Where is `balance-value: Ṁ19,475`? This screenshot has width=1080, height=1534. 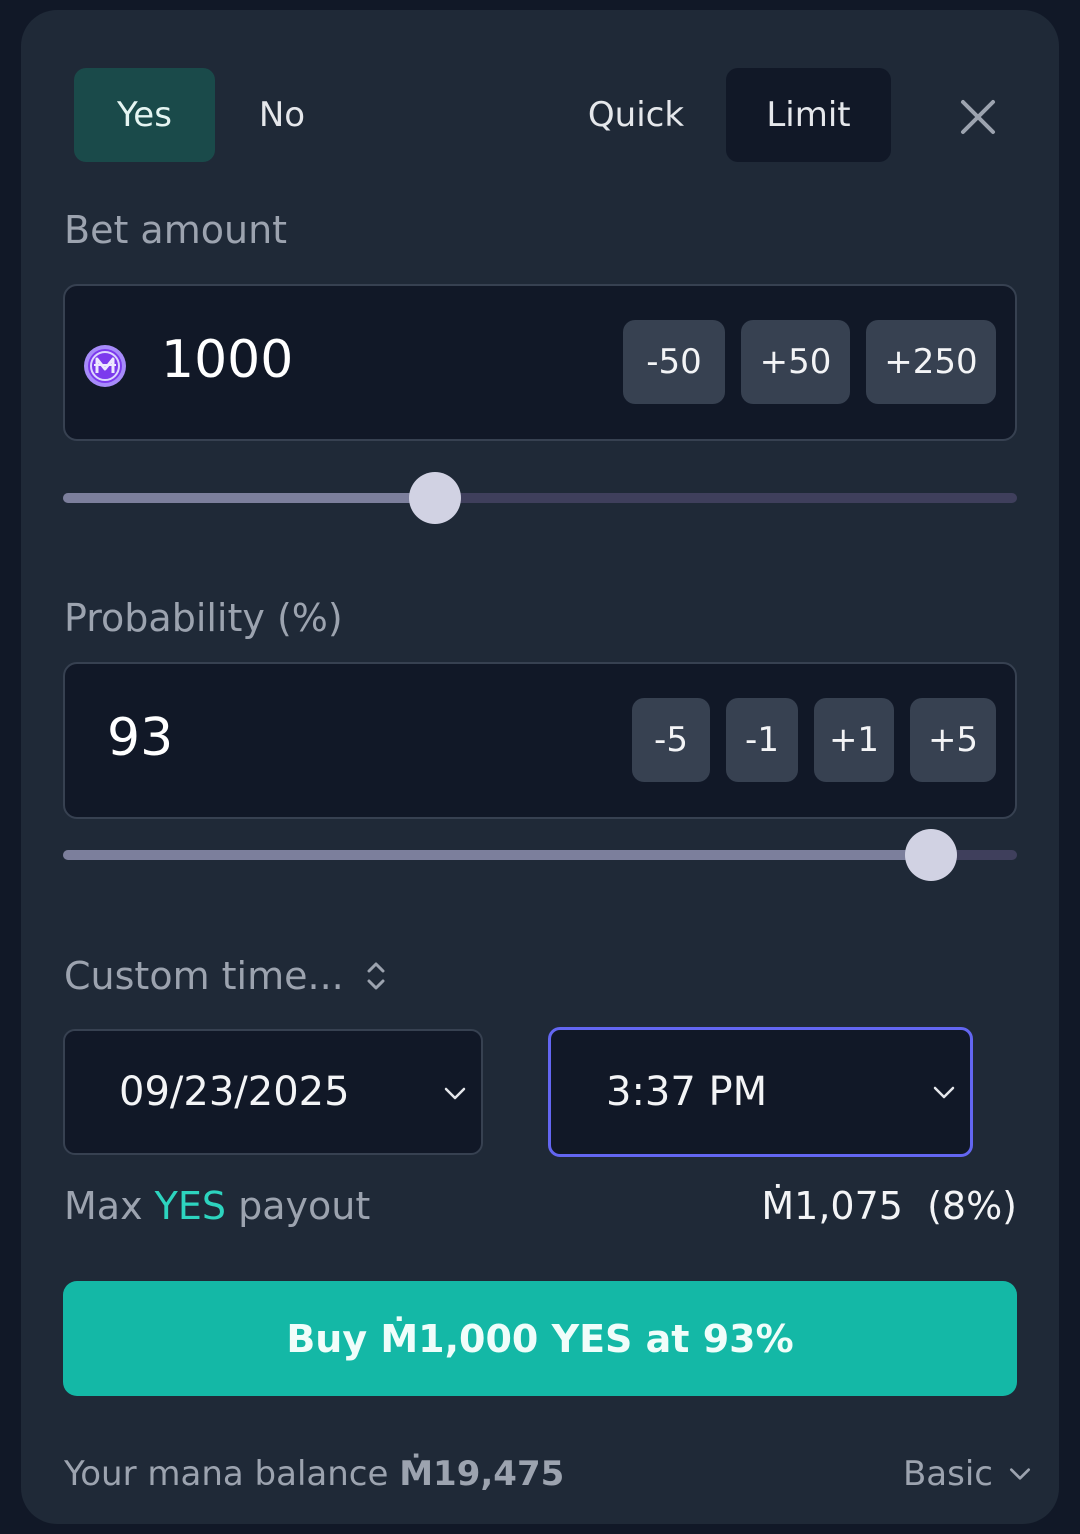
balance-value: Ṁ19,475 is located at coordinates (482, 1474).